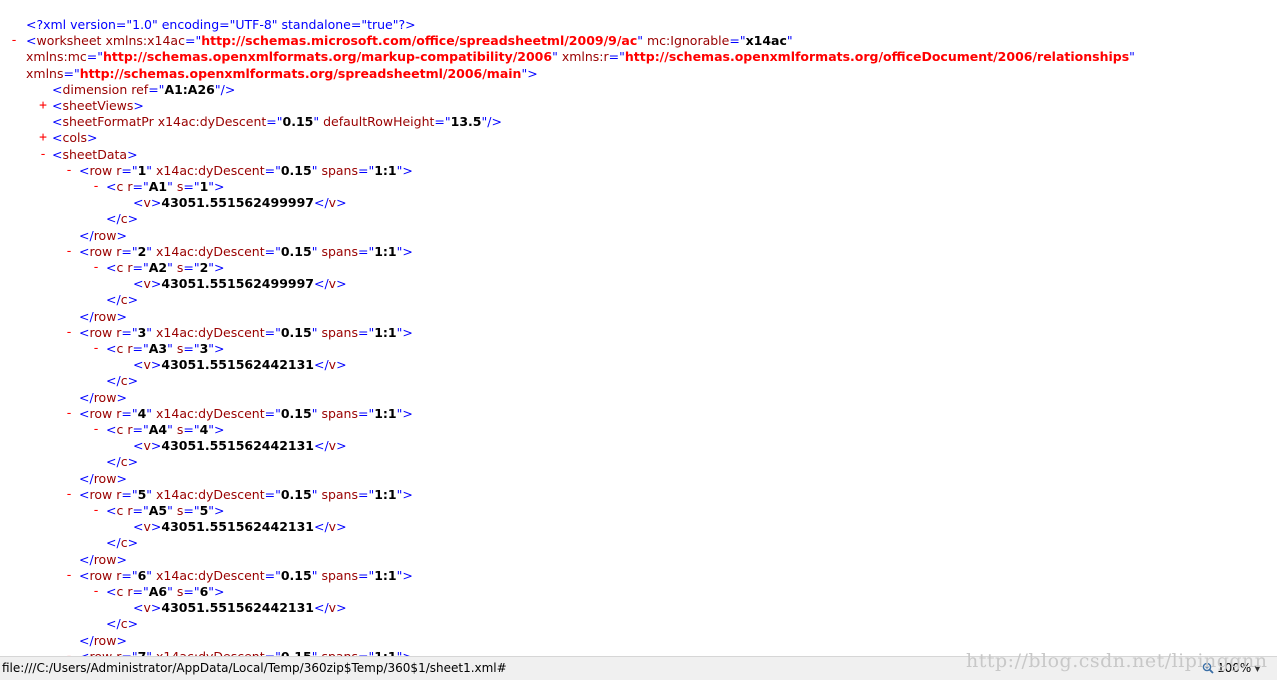 The width and height of the screenshot is (1277, 680). I want to click on cell-value: <v>43051.551562442131</v>, so click(240, 527).